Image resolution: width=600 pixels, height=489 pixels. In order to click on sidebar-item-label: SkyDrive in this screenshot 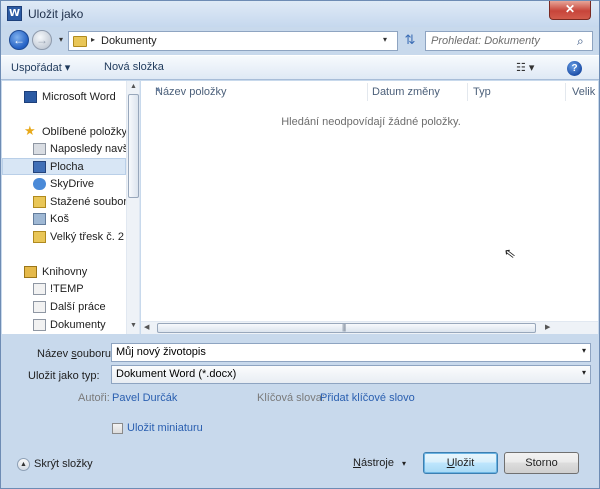, I will do `click(72, 184)`.